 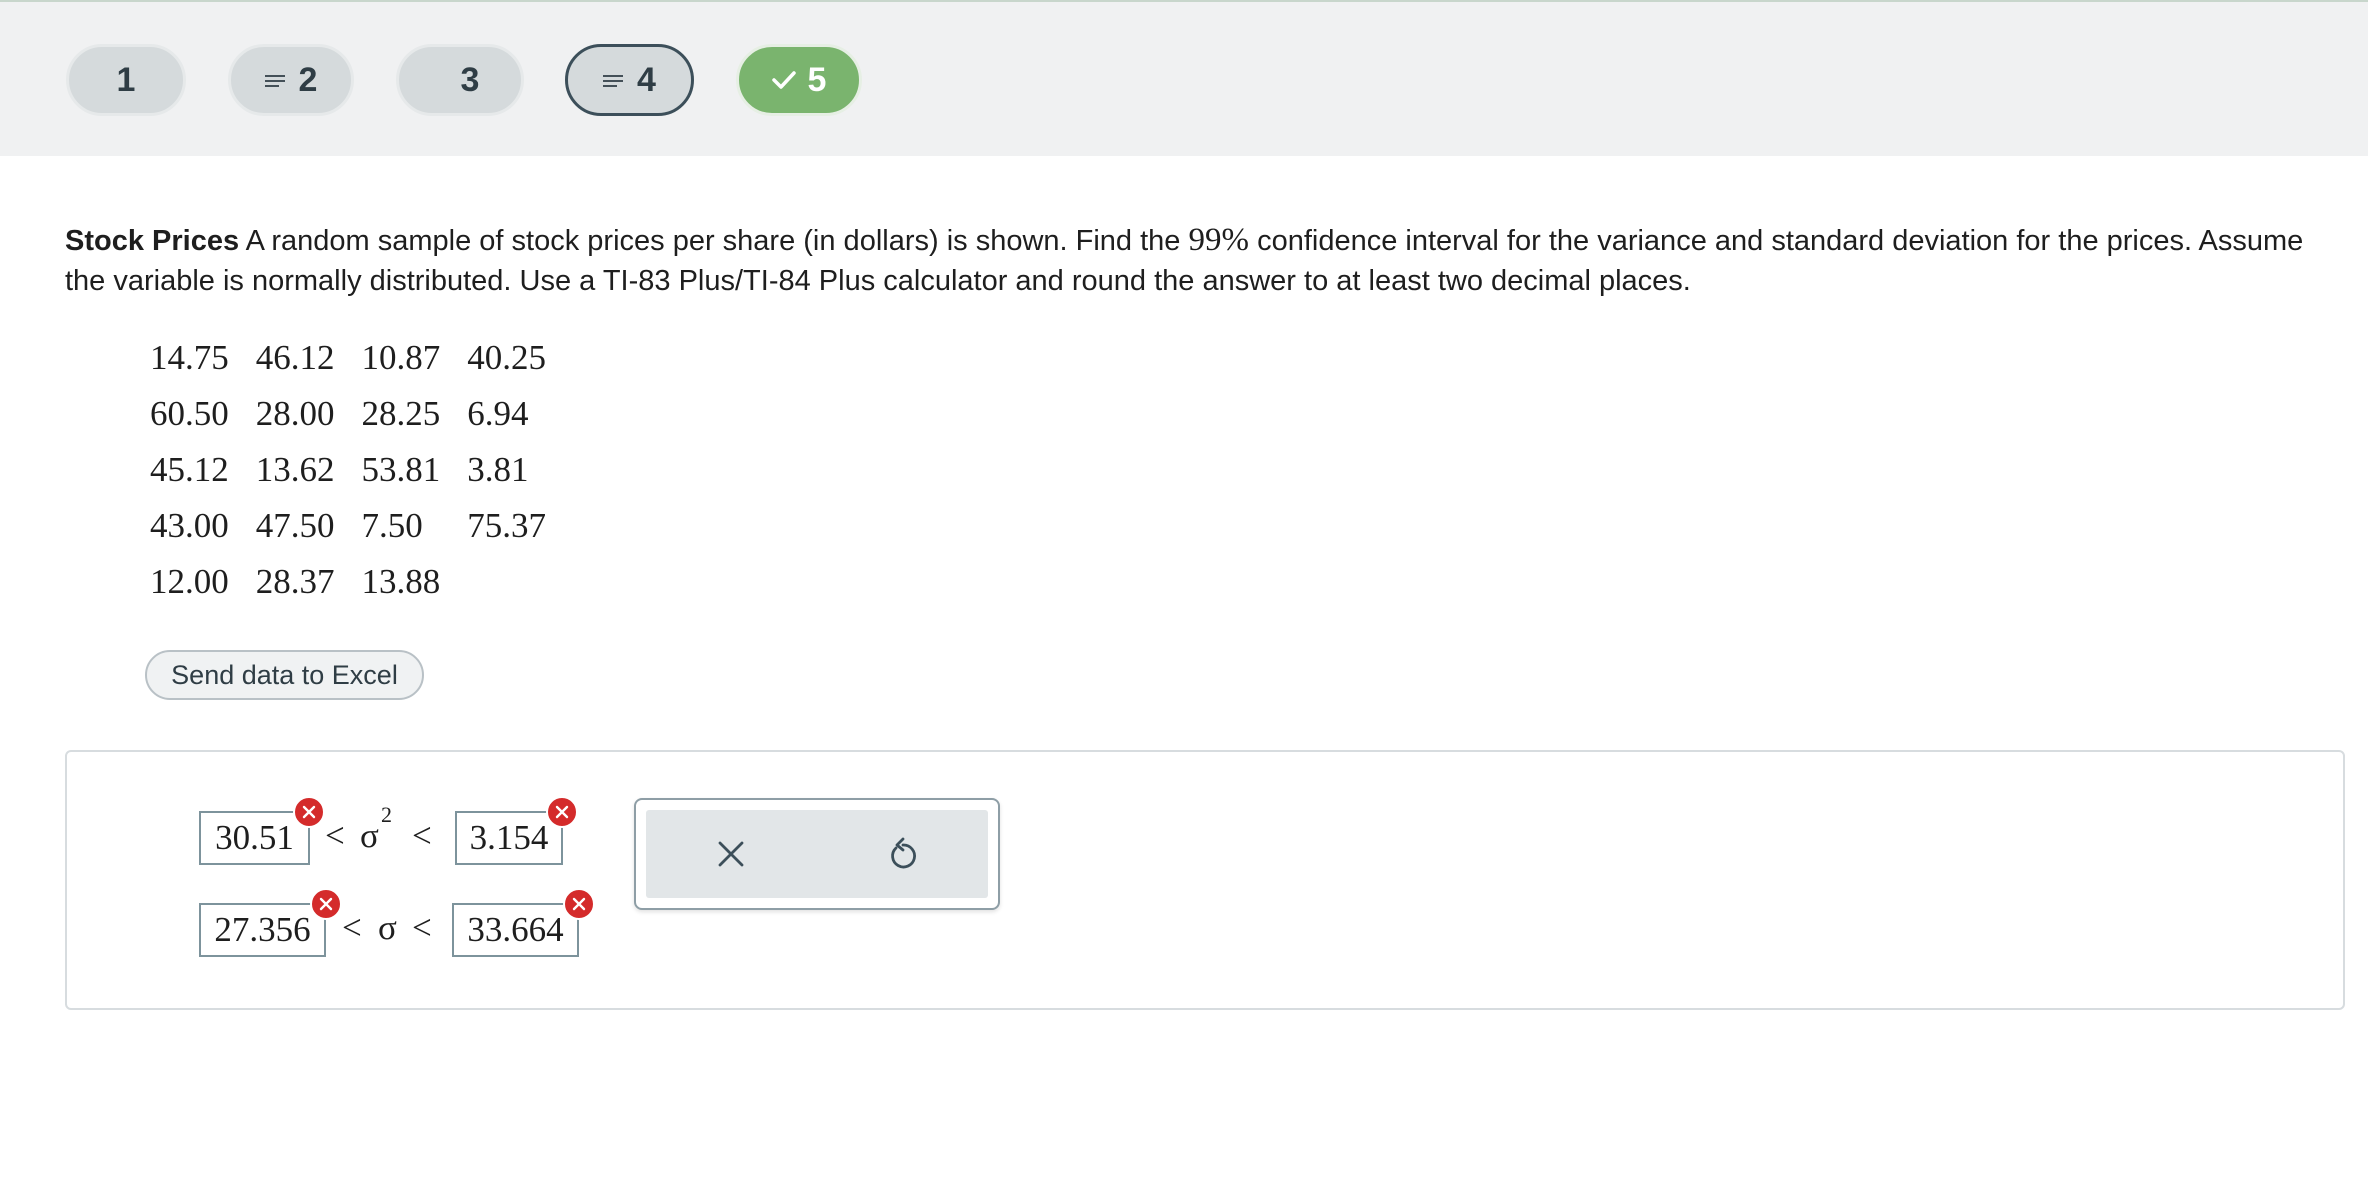 What do you see at coordinates (783, 80) in the screenshot?
I see `checkmark-icon` at bounding box center [783, 80].